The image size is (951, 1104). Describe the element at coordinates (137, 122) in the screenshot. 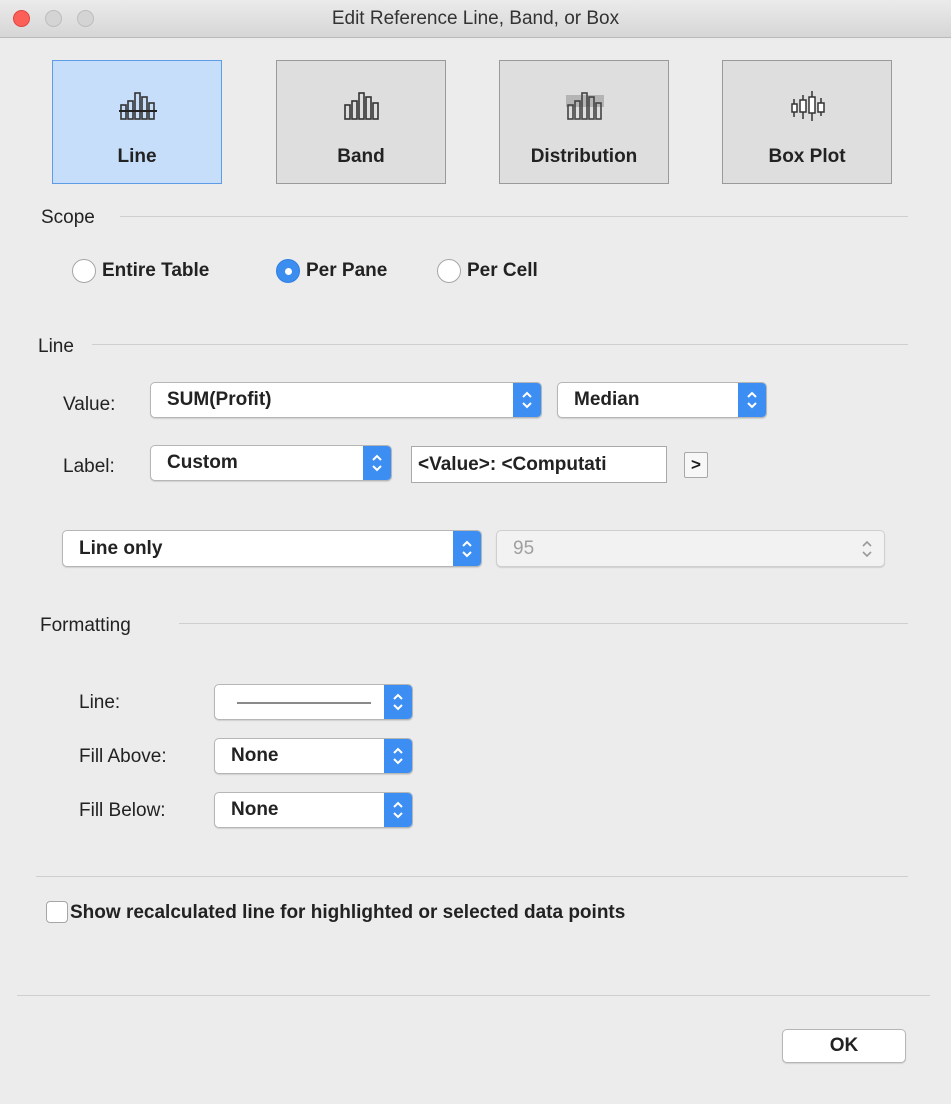

I see `type-line-button: Line` at that location.